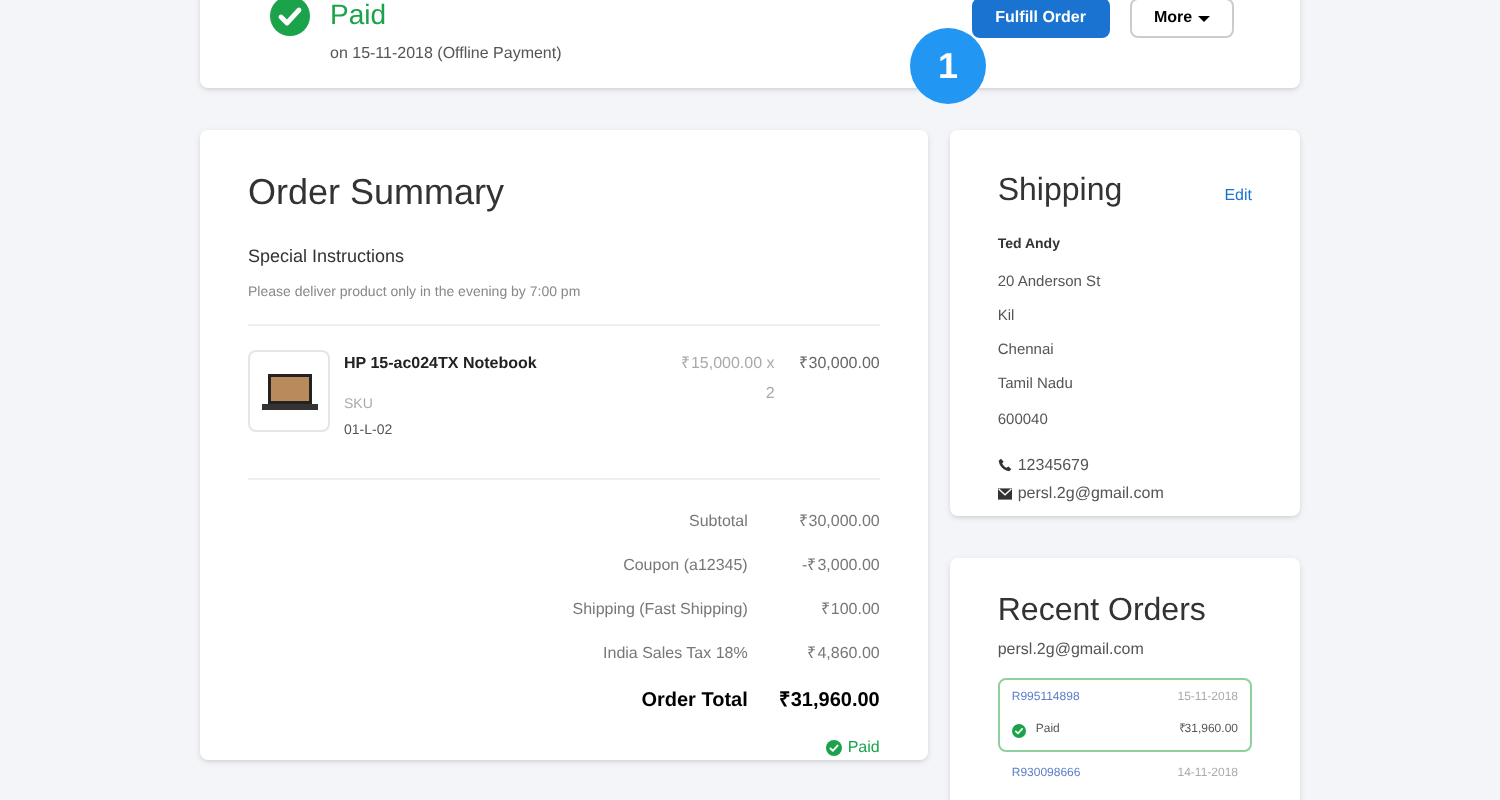  Describe the element at coordinates (289, 391) in the screenshot. I see `laptop-icon` at that location.